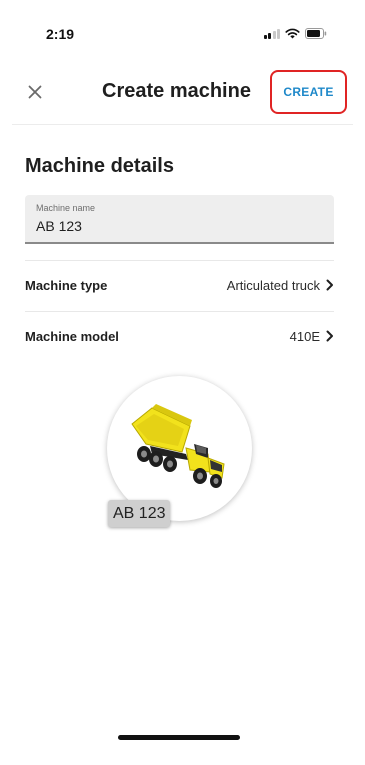 Image resolution: width=365 pixels, height=765 pixels. I want to click on signal-icon, so click(271, 33).